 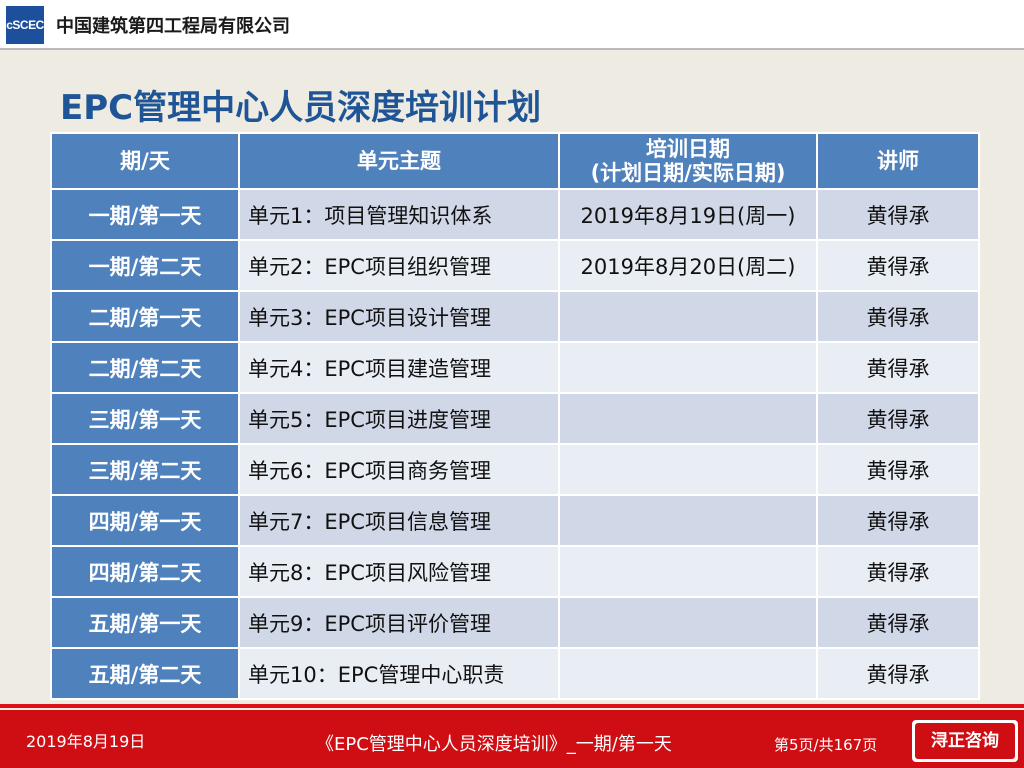 What do you see at coordinates (512, 24) in the screenshot?
I see `top-header-bar: cSCEC 中国建筑第四工程局有限公司` at bounding box center [512, 24].